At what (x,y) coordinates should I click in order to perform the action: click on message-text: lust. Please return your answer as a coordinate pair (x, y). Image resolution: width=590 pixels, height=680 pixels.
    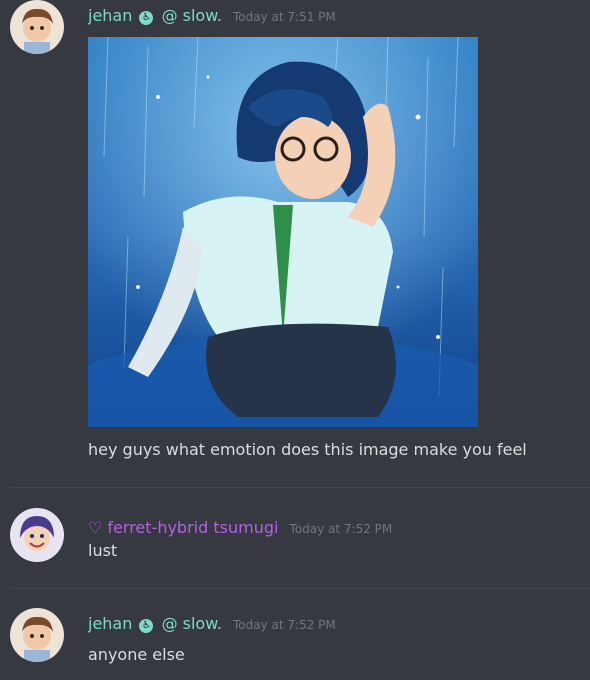
    Looking at the image, I should click on (103, 550).